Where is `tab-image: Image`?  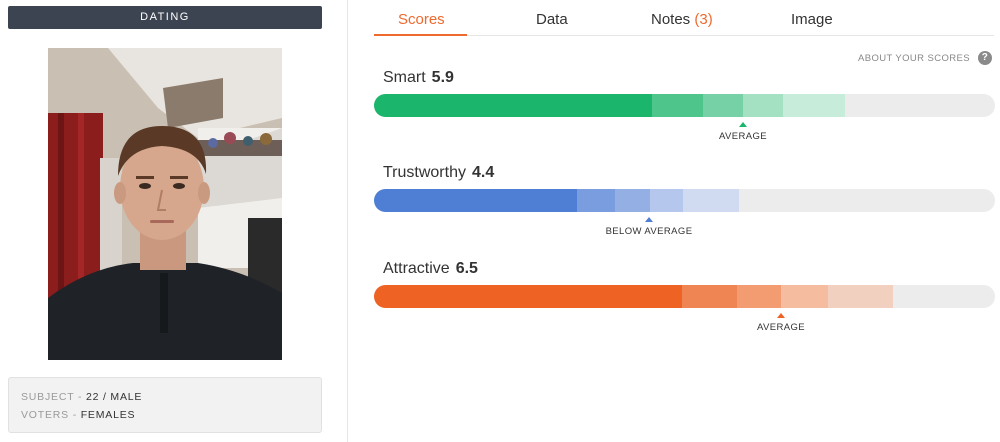
tab-image: Image is located at coordinates (812, 19).